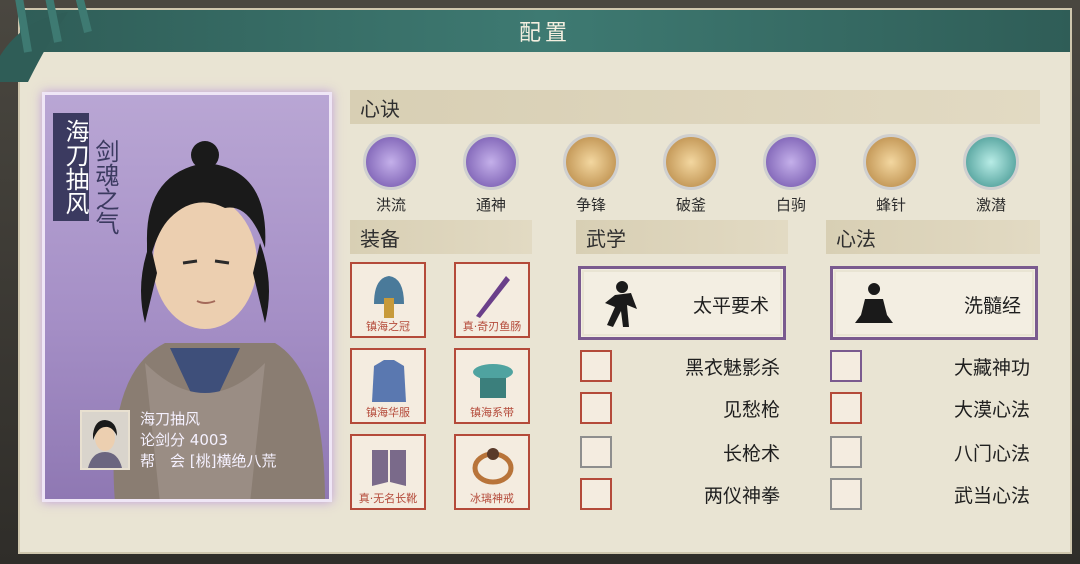 The width and height of the screenshot is (1080, 564). What do you see at coordinates (930, 452) in the screenshot?
I see `xinfa-item-3: 八门心法` at bounding box center [930, 452].